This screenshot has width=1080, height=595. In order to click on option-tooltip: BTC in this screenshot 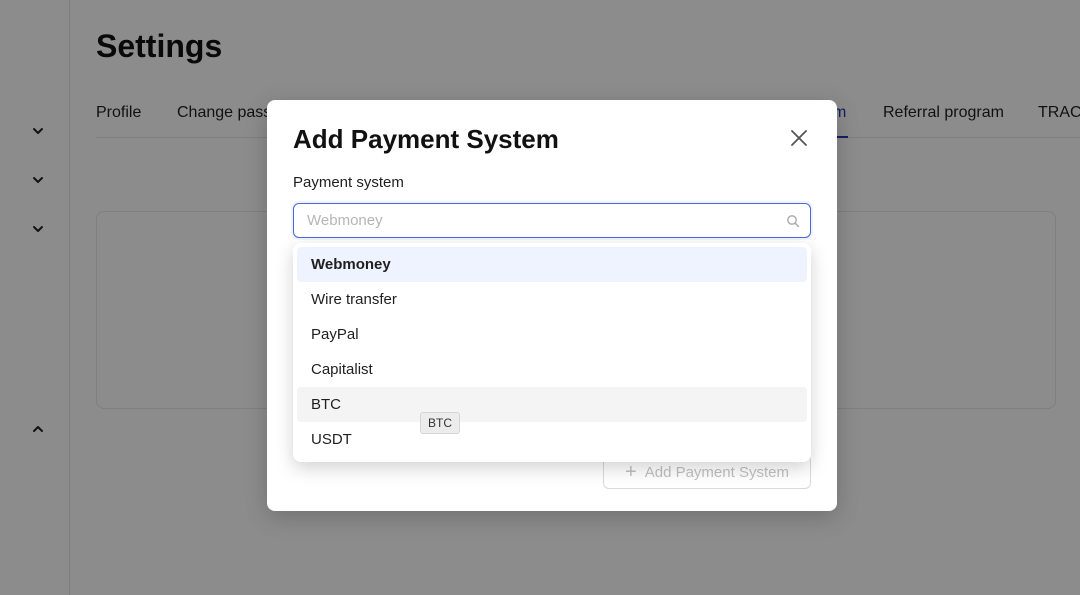, I will do `click(440, 423)`.